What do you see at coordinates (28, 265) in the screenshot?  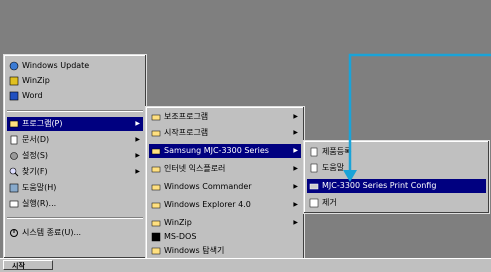 I see `start-button: 시작` at bounding box center [28, 265].